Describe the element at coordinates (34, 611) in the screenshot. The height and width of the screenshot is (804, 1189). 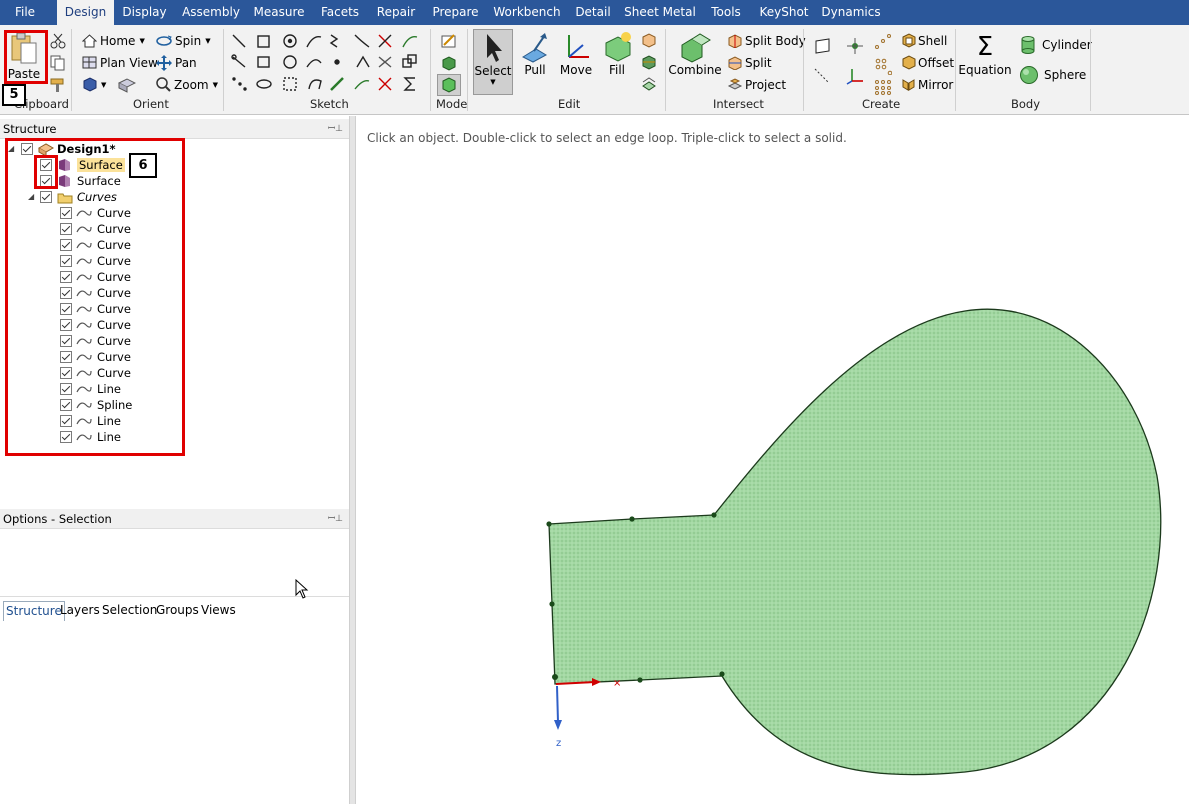
I see `tab-structure: Structure` at that location.